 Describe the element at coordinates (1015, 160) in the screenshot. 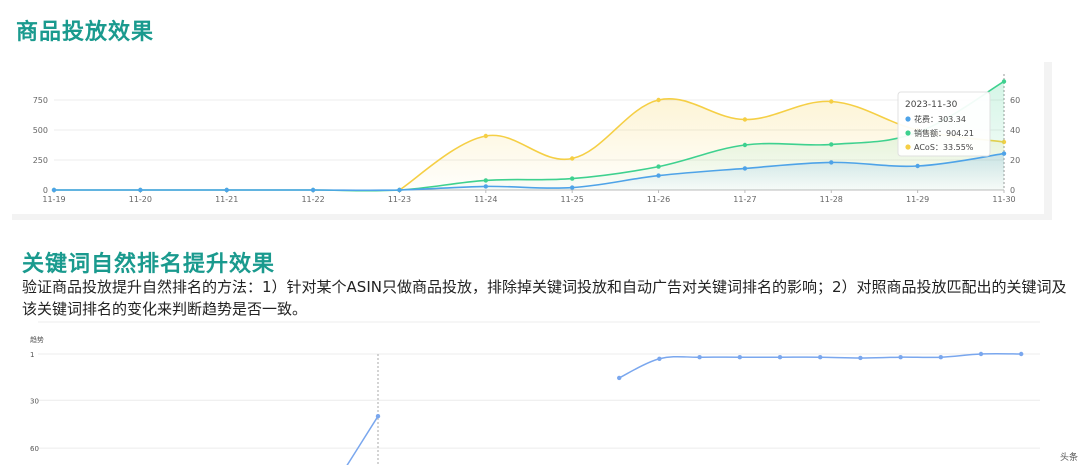

I see `right-axis-tick-label: 20` at that location.